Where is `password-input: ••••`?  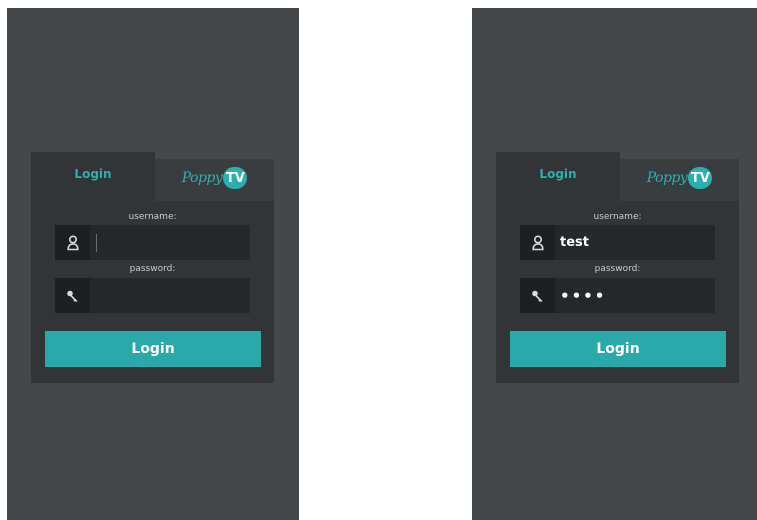
password-input: •••• is located at coordinates (635, 295).